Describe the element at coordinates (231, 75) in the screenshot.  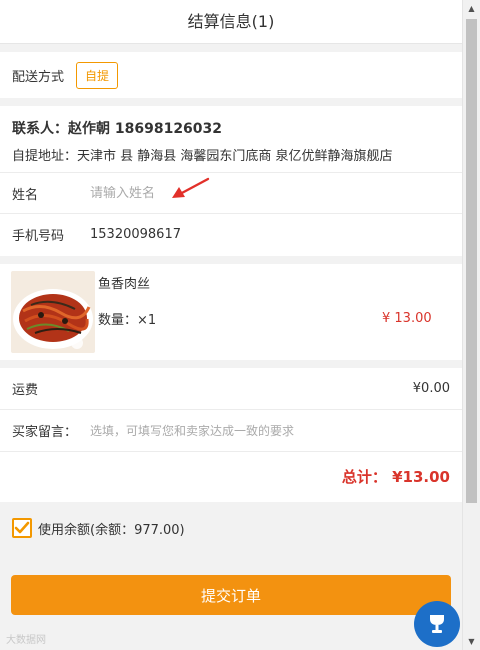
I see `delivery-section: 配送方式 自提` at that location.